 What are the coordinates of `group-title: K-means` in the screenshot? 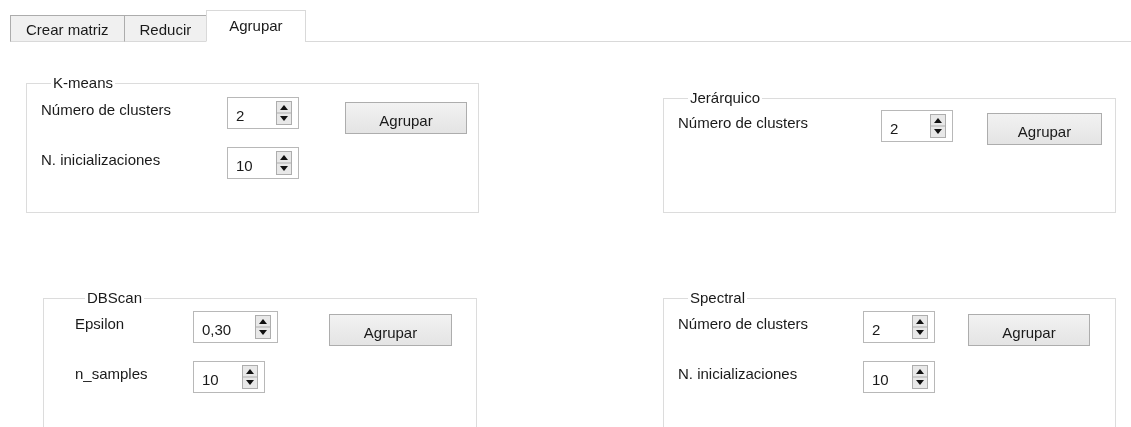 It's located at (83, 83).